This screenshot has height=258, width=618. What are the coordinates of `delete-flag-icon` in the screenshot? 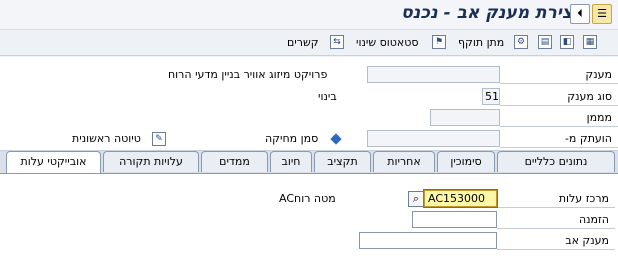 It's located at (336, 139).